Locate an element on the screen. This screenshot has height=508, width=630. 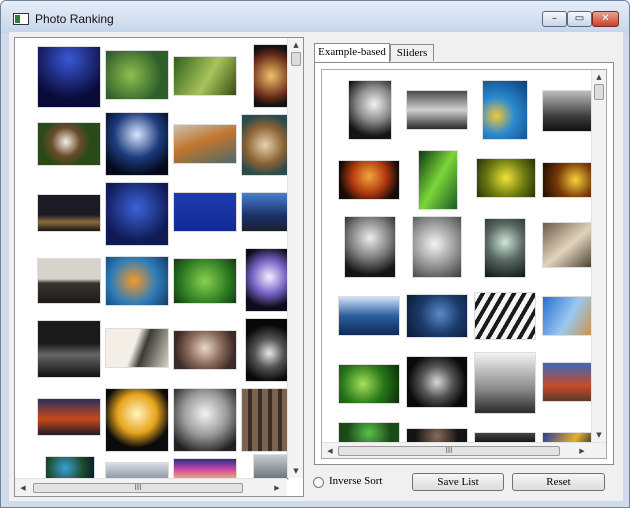
library-photo-thumbnail-city-skyline-dusk is located at coordinates (69, 213).